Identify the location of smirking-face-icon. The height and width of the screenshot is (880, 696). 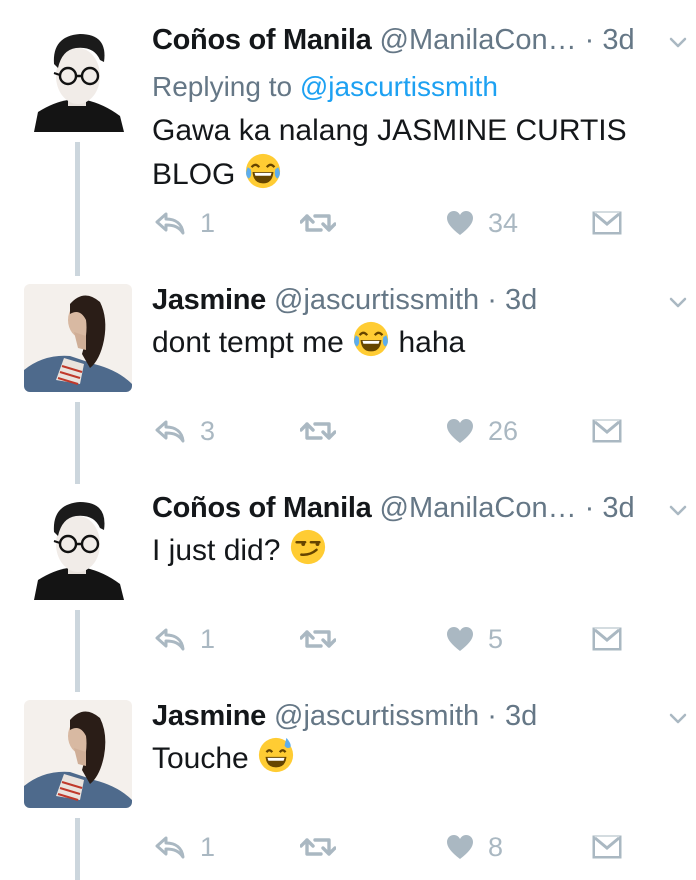
(308, 547).